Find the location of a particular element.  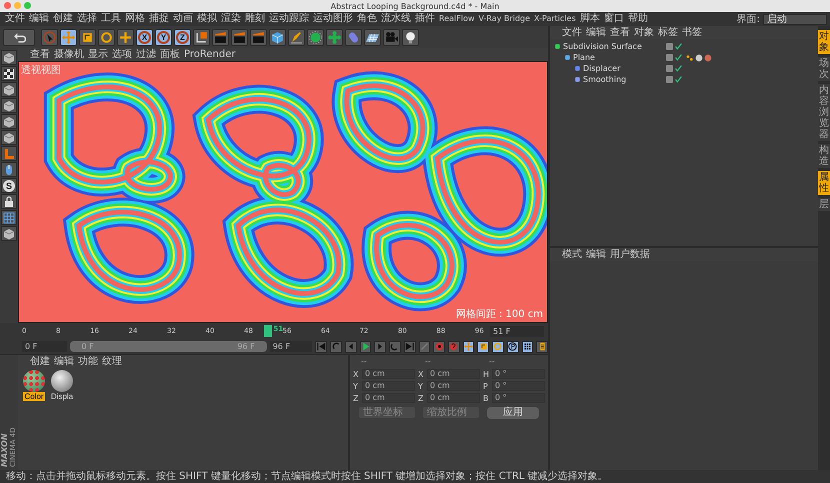

side-tab: 层 is located at coordinates (824, 204).